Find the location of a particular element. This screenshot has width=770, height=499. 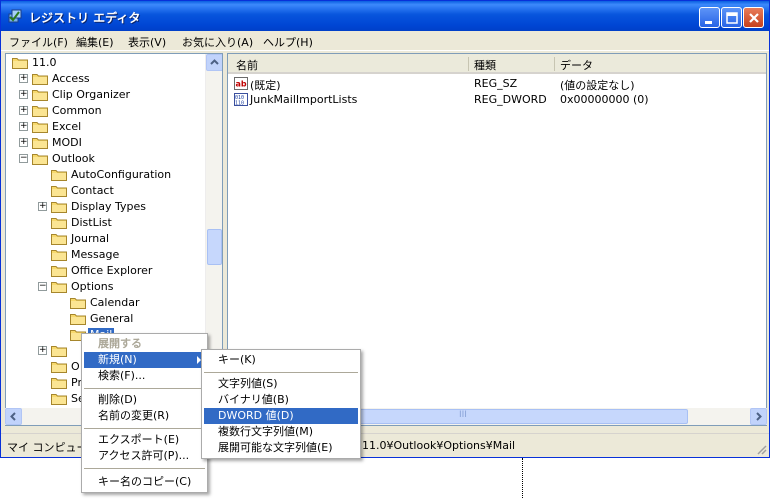

scroll-up-button is located at coordinates (214, 62).